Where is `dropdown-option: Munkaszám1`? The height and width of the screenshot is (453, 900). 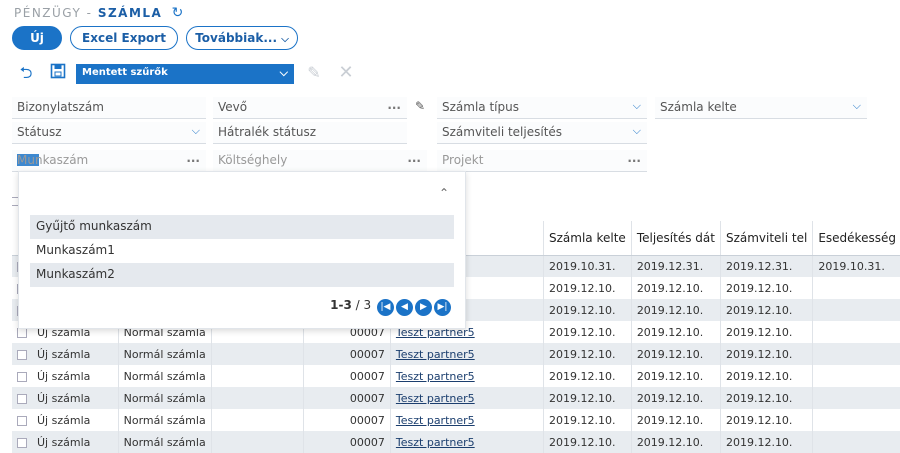 dropdown-option: Munkaszám1 is located at coordinates (242, 251).